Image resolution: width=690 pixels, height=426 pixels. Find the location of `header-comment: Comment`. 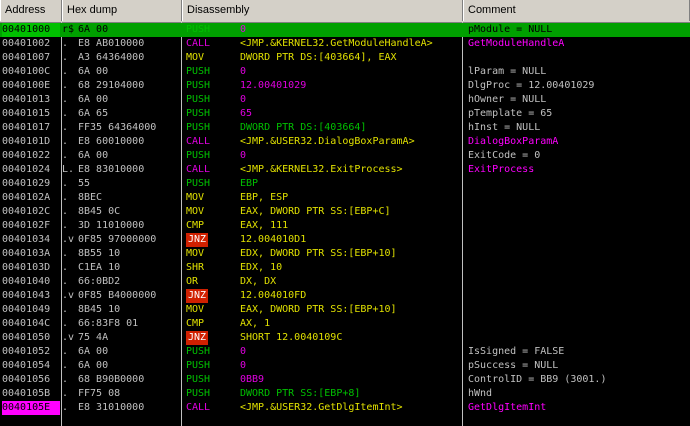

header-comment: Comment is located at coordinates (576, 10).